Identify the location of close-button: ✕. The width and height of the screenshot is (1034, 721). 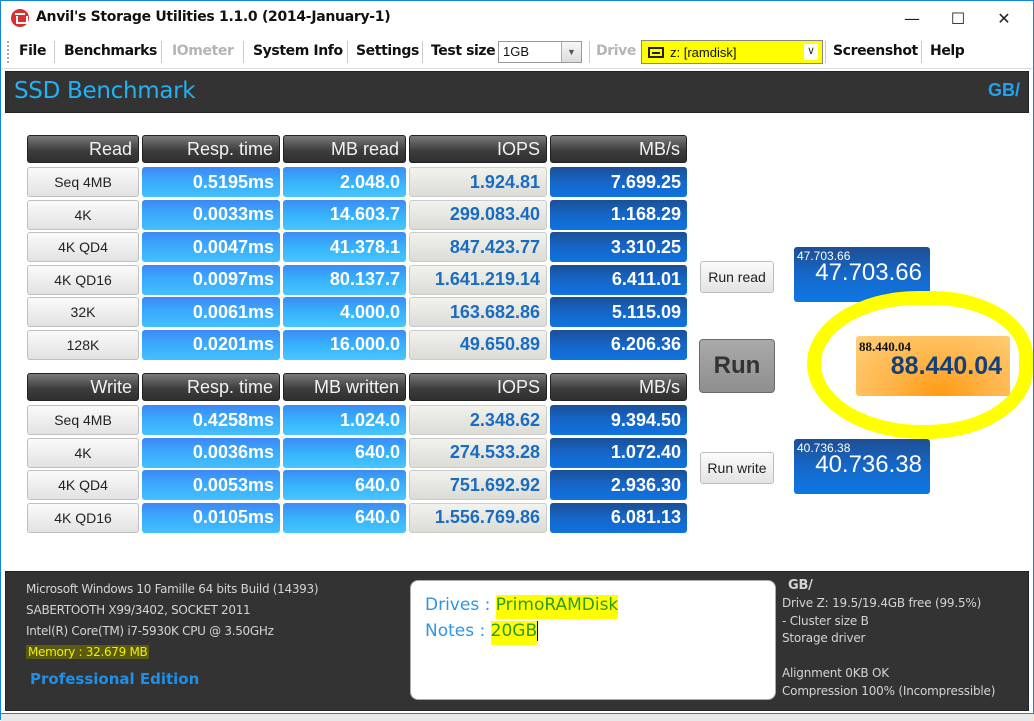
(1004, 18).